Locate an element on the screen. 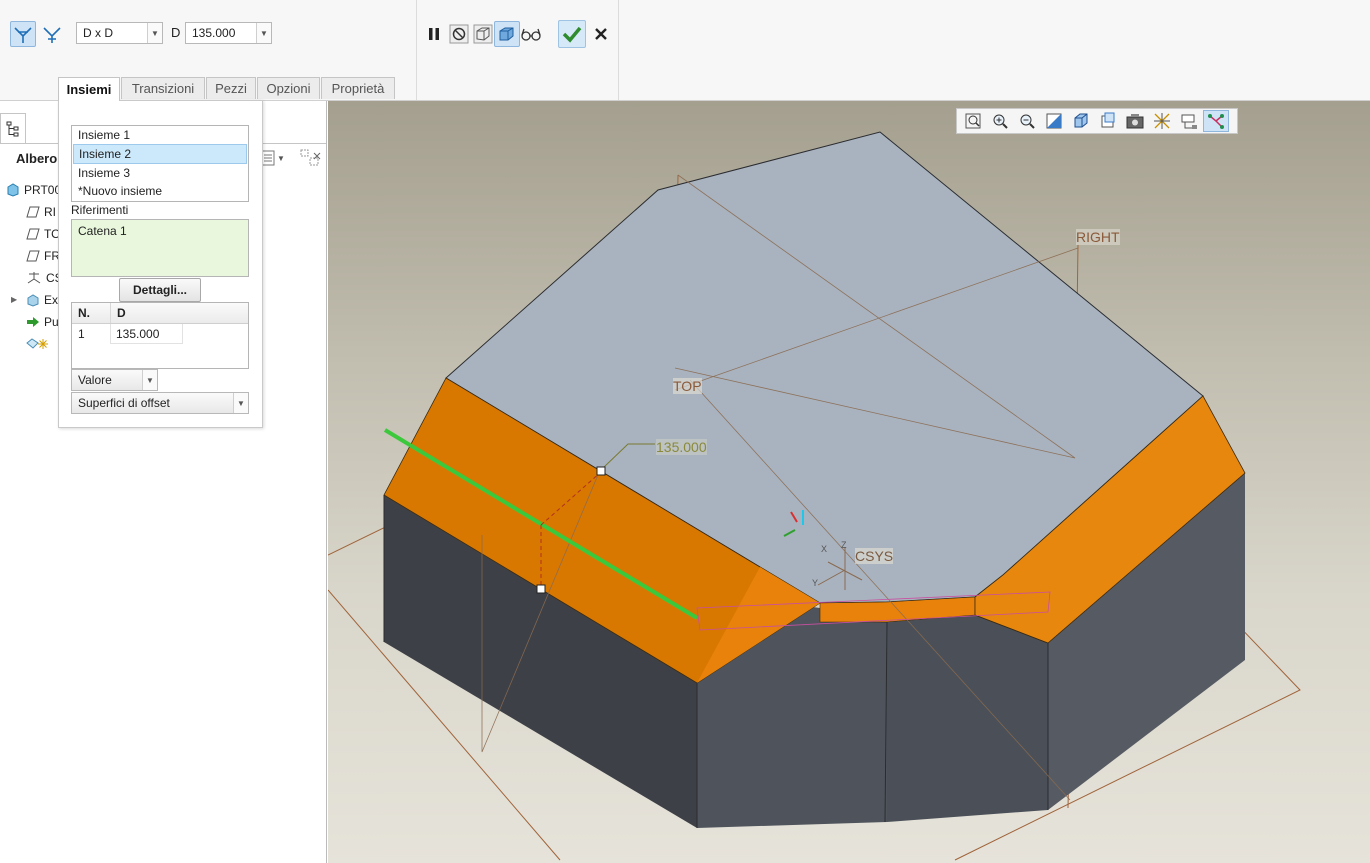  tree-item-extrude: Ex is located at coordinates (42, 300).